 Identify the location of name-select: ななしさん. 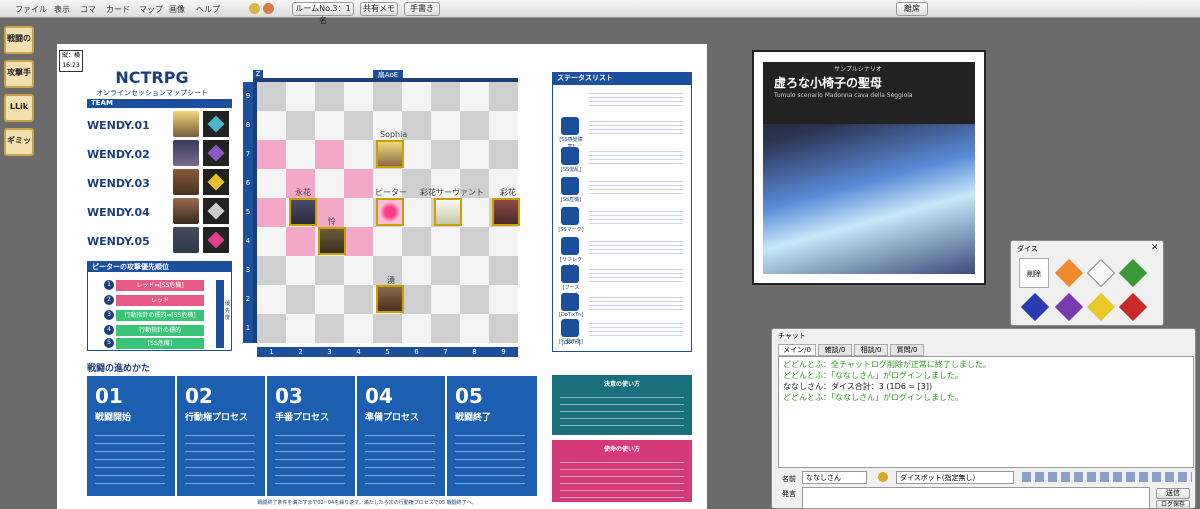
(834, 477).